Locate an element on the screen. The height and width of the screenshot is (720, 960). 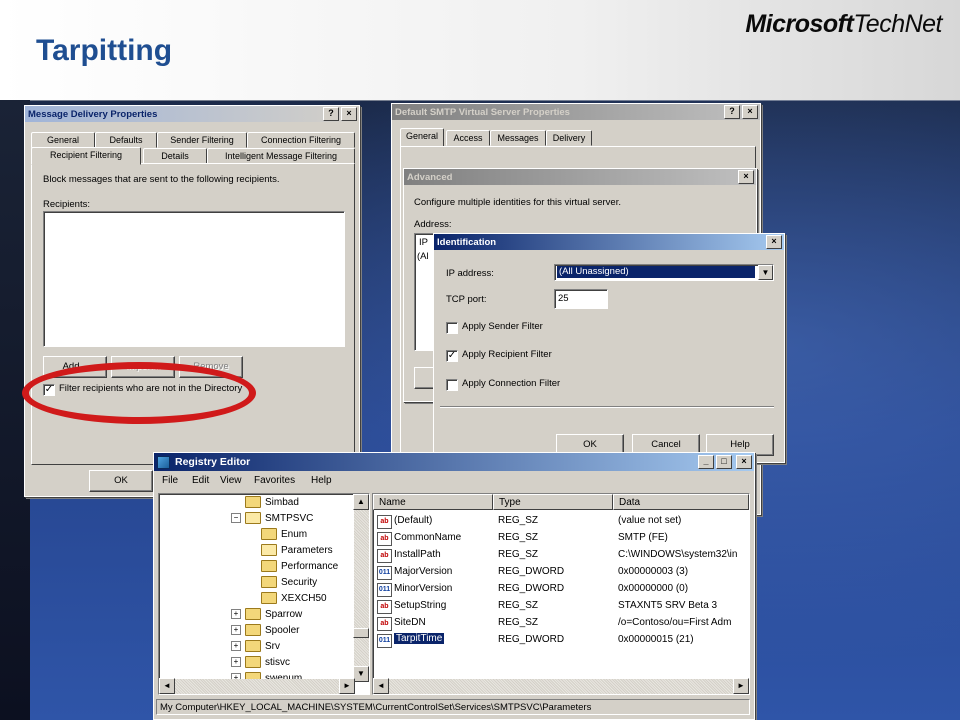
value-data: /o=Contoso/ou=First Adm is located at coordinates (675, 622).